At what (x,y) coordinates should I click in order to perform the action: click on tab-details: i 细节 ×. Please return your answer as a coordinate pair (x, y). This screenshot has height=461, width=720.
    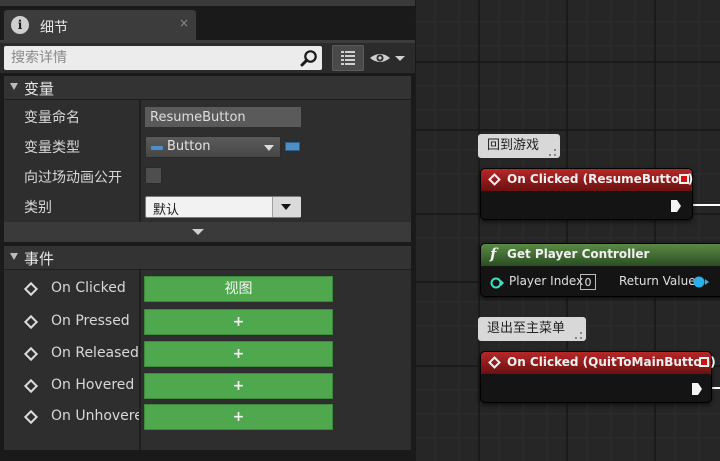
    Looking at the image, I should click on (100, 25).